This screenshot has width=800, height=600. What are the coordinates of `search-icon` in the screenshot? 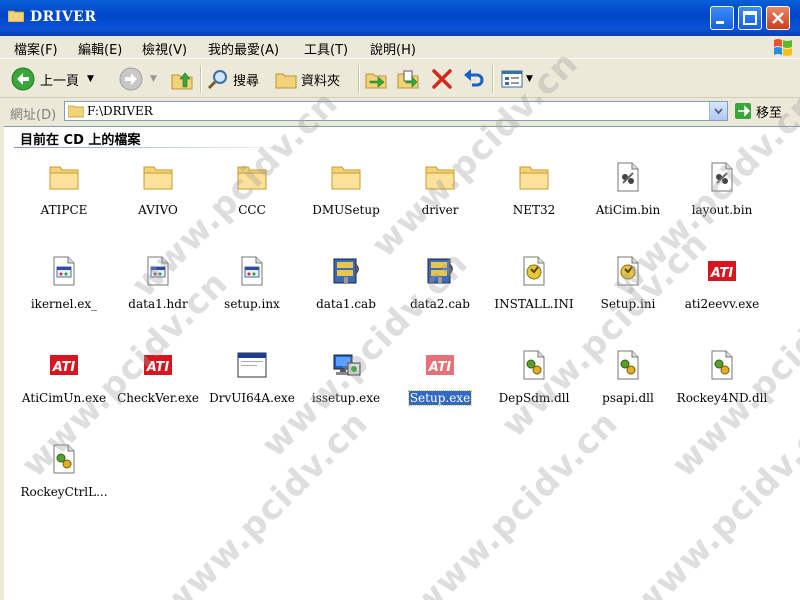 It's located at (217, 80).